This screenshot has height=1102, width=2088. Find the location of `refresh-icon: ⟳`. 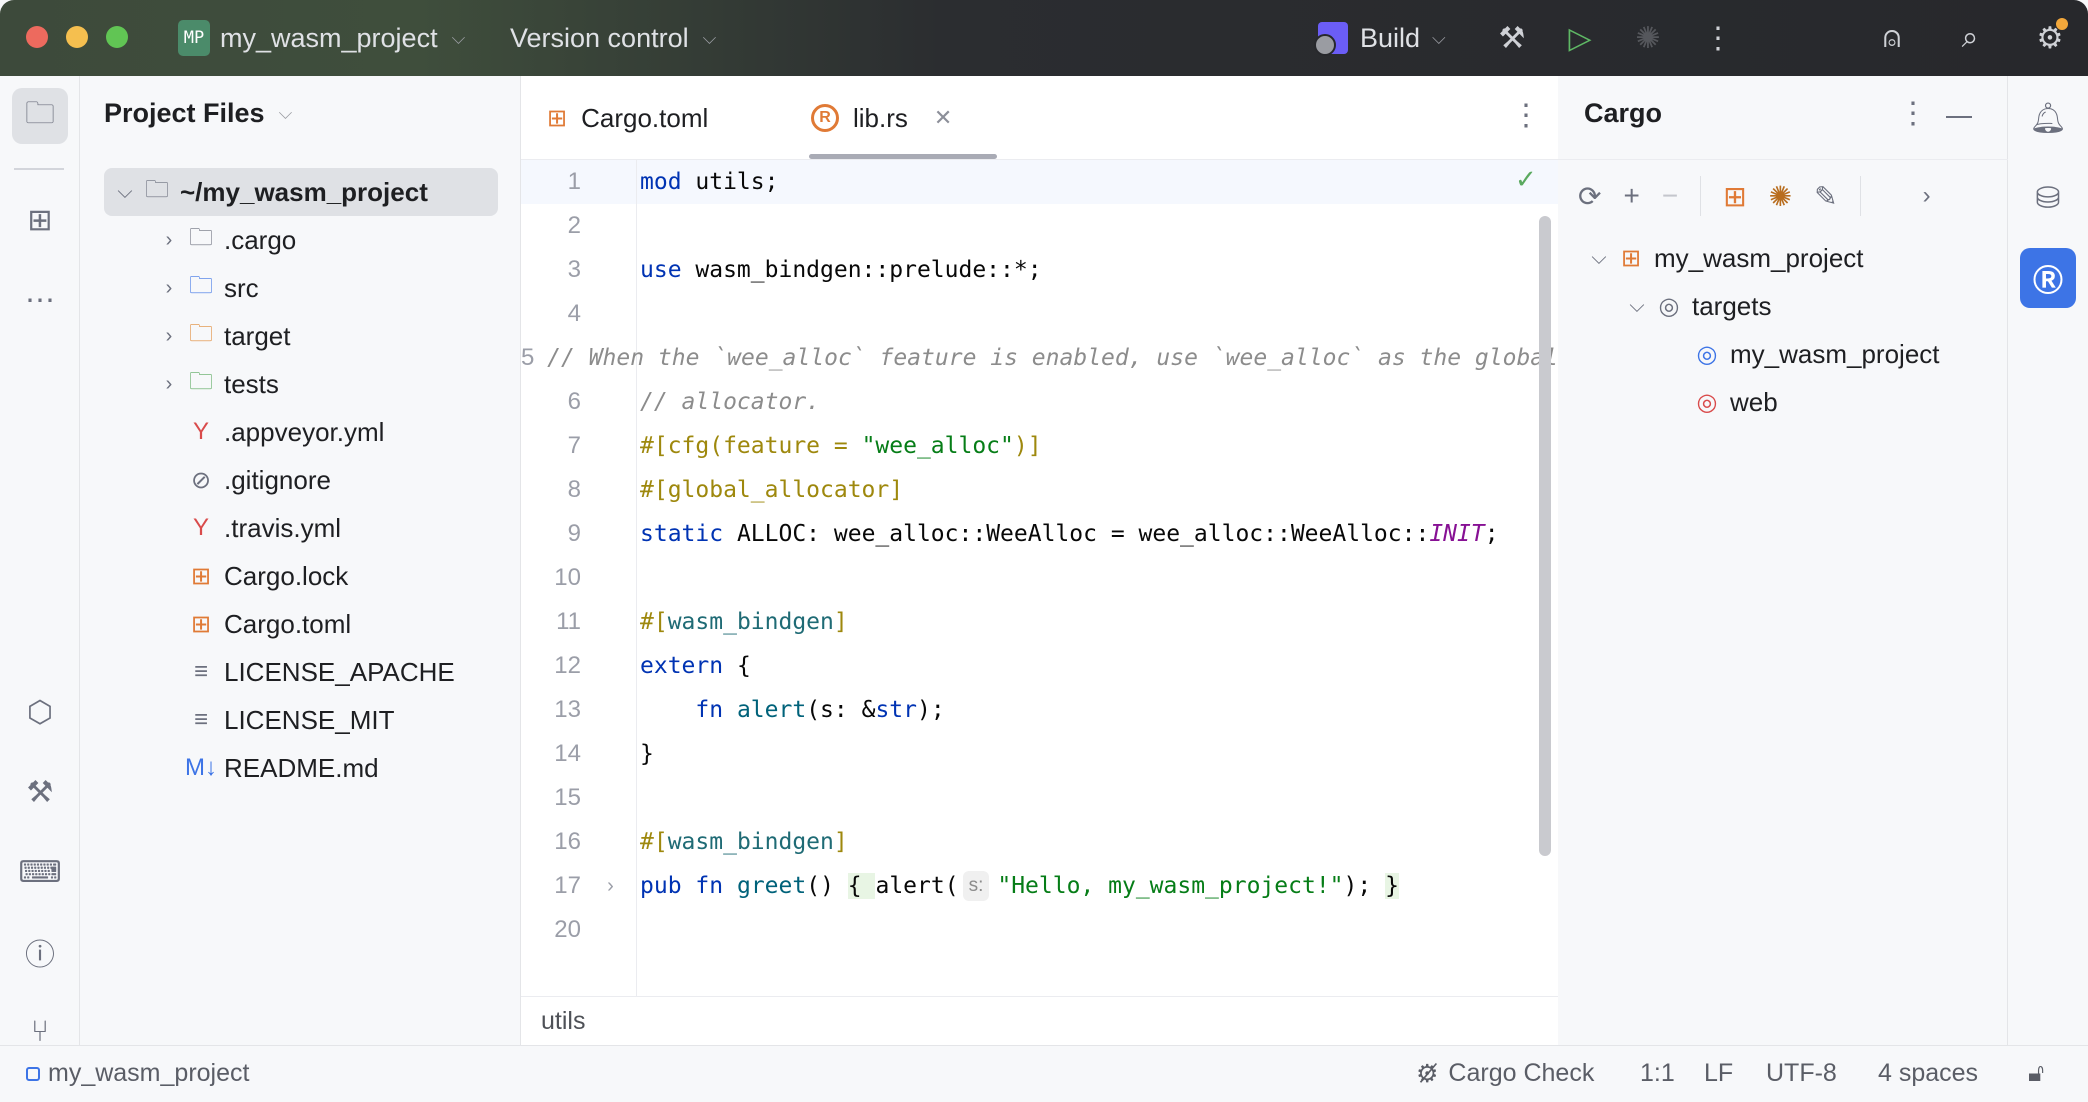

refresh-icon: ⟳ is located at coordinates (1589, 196).